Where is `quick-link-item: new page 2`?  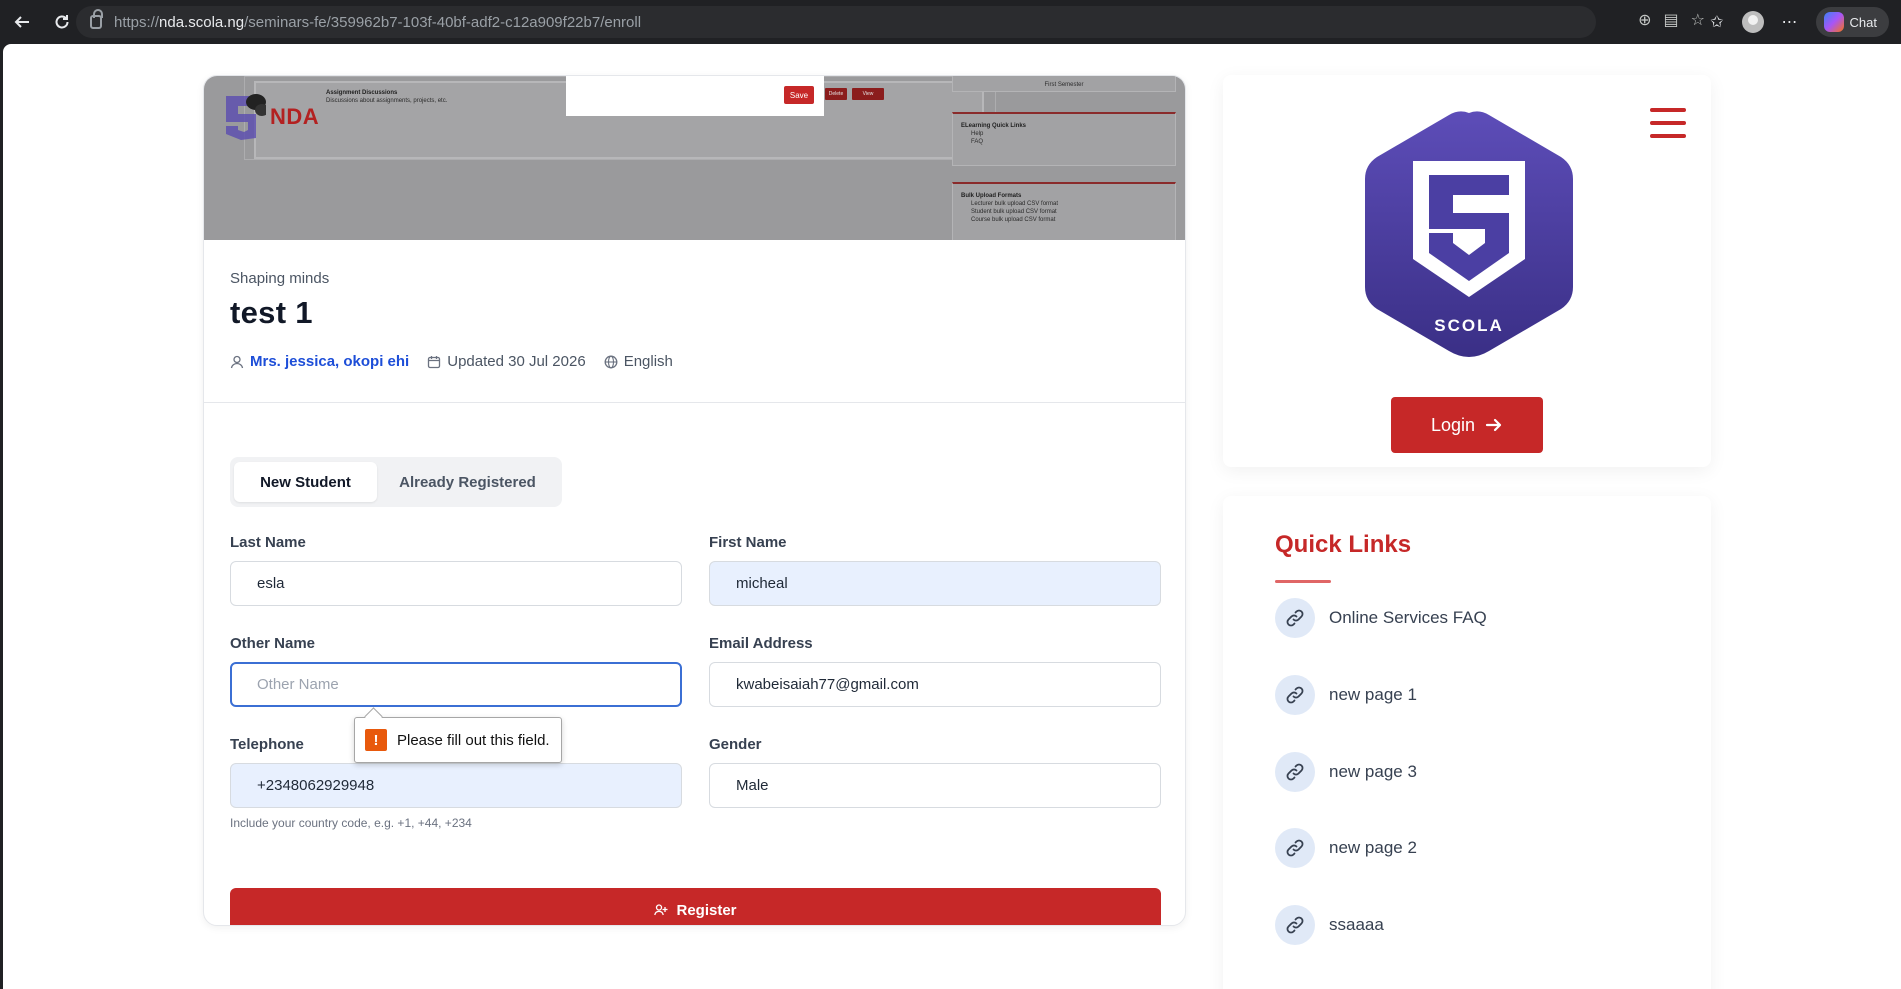
quick-link-item: new page 2 is located at coordinates (1346, 848).